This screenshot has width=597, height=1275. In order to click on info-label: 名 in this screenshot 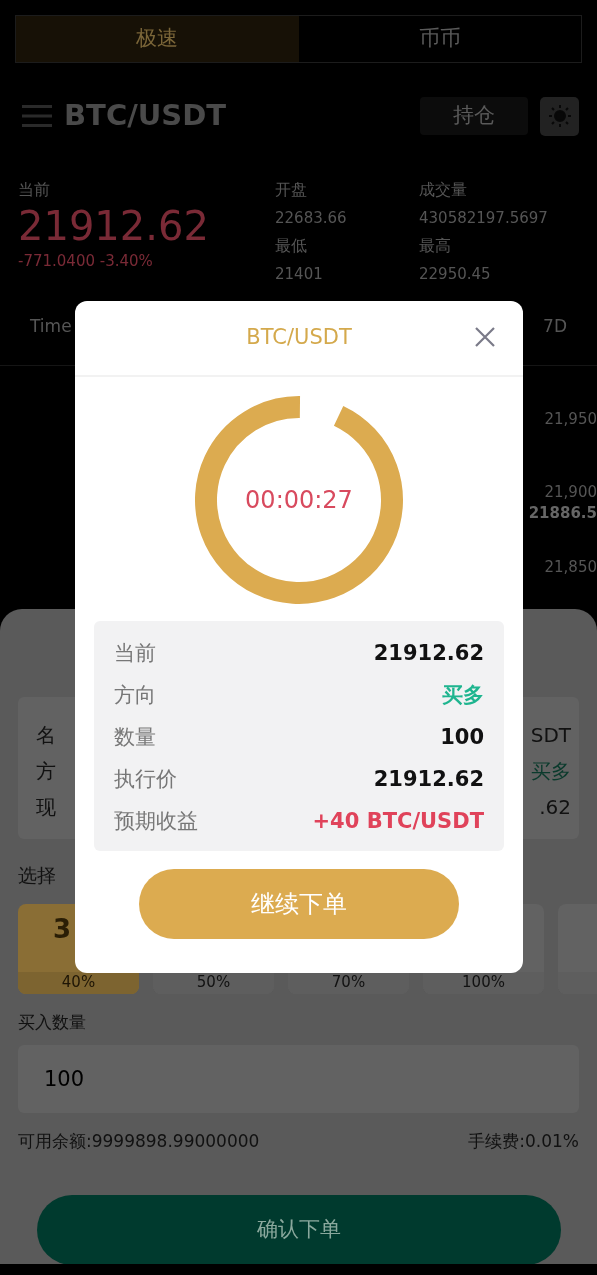, I will do `click(46, 735)`.